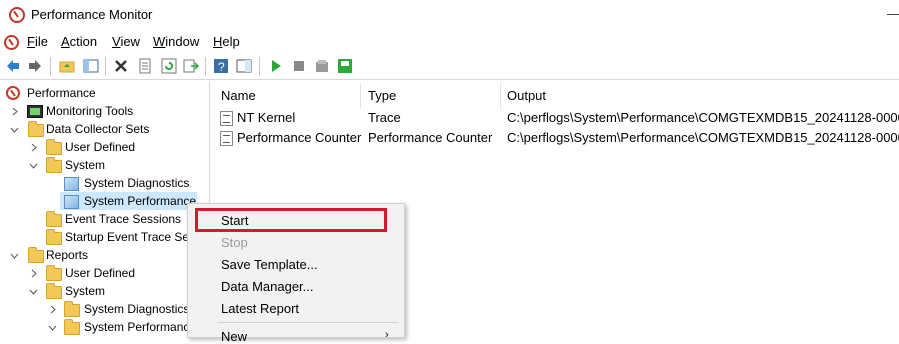  I want to click on trace-file-icon, so click(226, 118).